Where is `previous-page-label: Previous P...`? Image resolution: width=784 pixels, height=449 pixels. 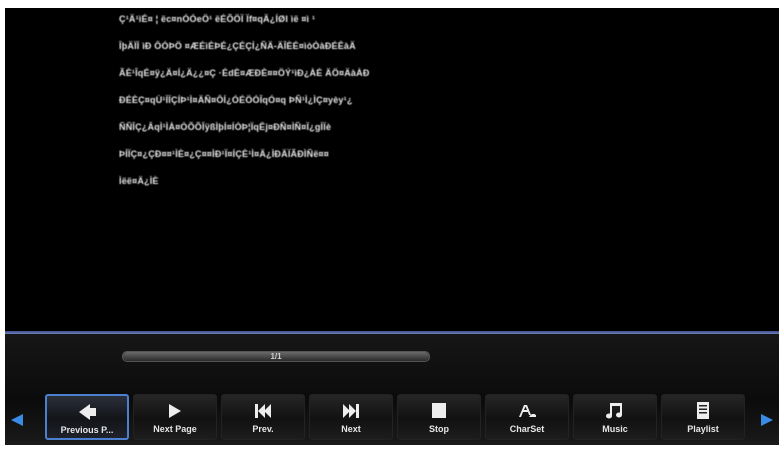
previous-page-label: Previous P... is located at coordinates (87, 430).